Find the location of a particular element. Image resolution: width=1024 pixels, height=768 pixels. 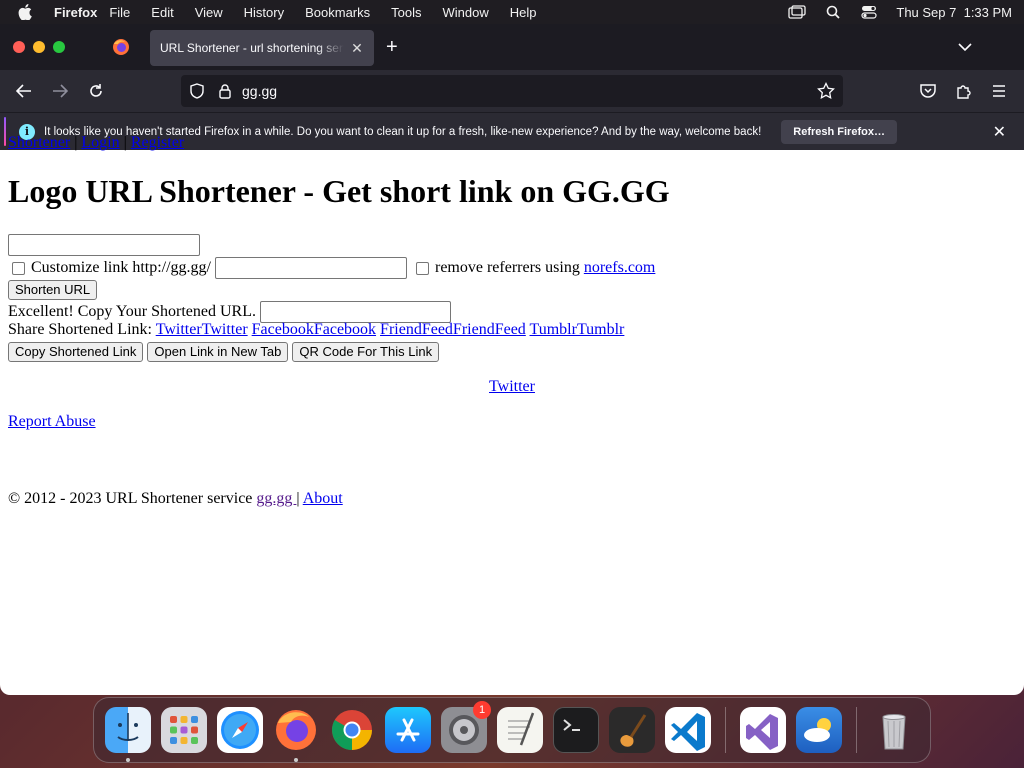

customize-link-checkbox is located at coordinates (18, 268).